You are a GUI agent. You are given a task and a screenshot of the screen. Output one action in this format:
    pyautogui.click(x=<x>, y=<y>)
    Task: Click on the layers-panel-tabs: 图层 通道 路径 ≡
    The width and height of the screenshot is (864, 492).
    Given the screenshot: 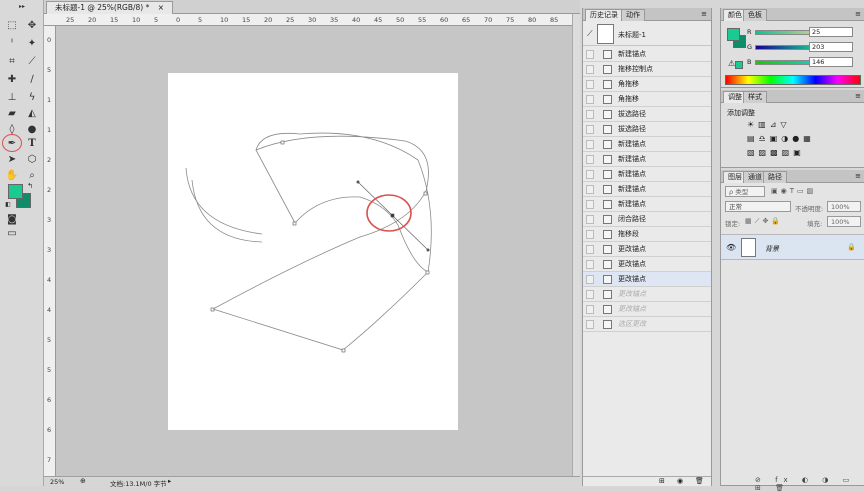 What is the action you would take?
    pyautogui.click(x=792, y=176)
    